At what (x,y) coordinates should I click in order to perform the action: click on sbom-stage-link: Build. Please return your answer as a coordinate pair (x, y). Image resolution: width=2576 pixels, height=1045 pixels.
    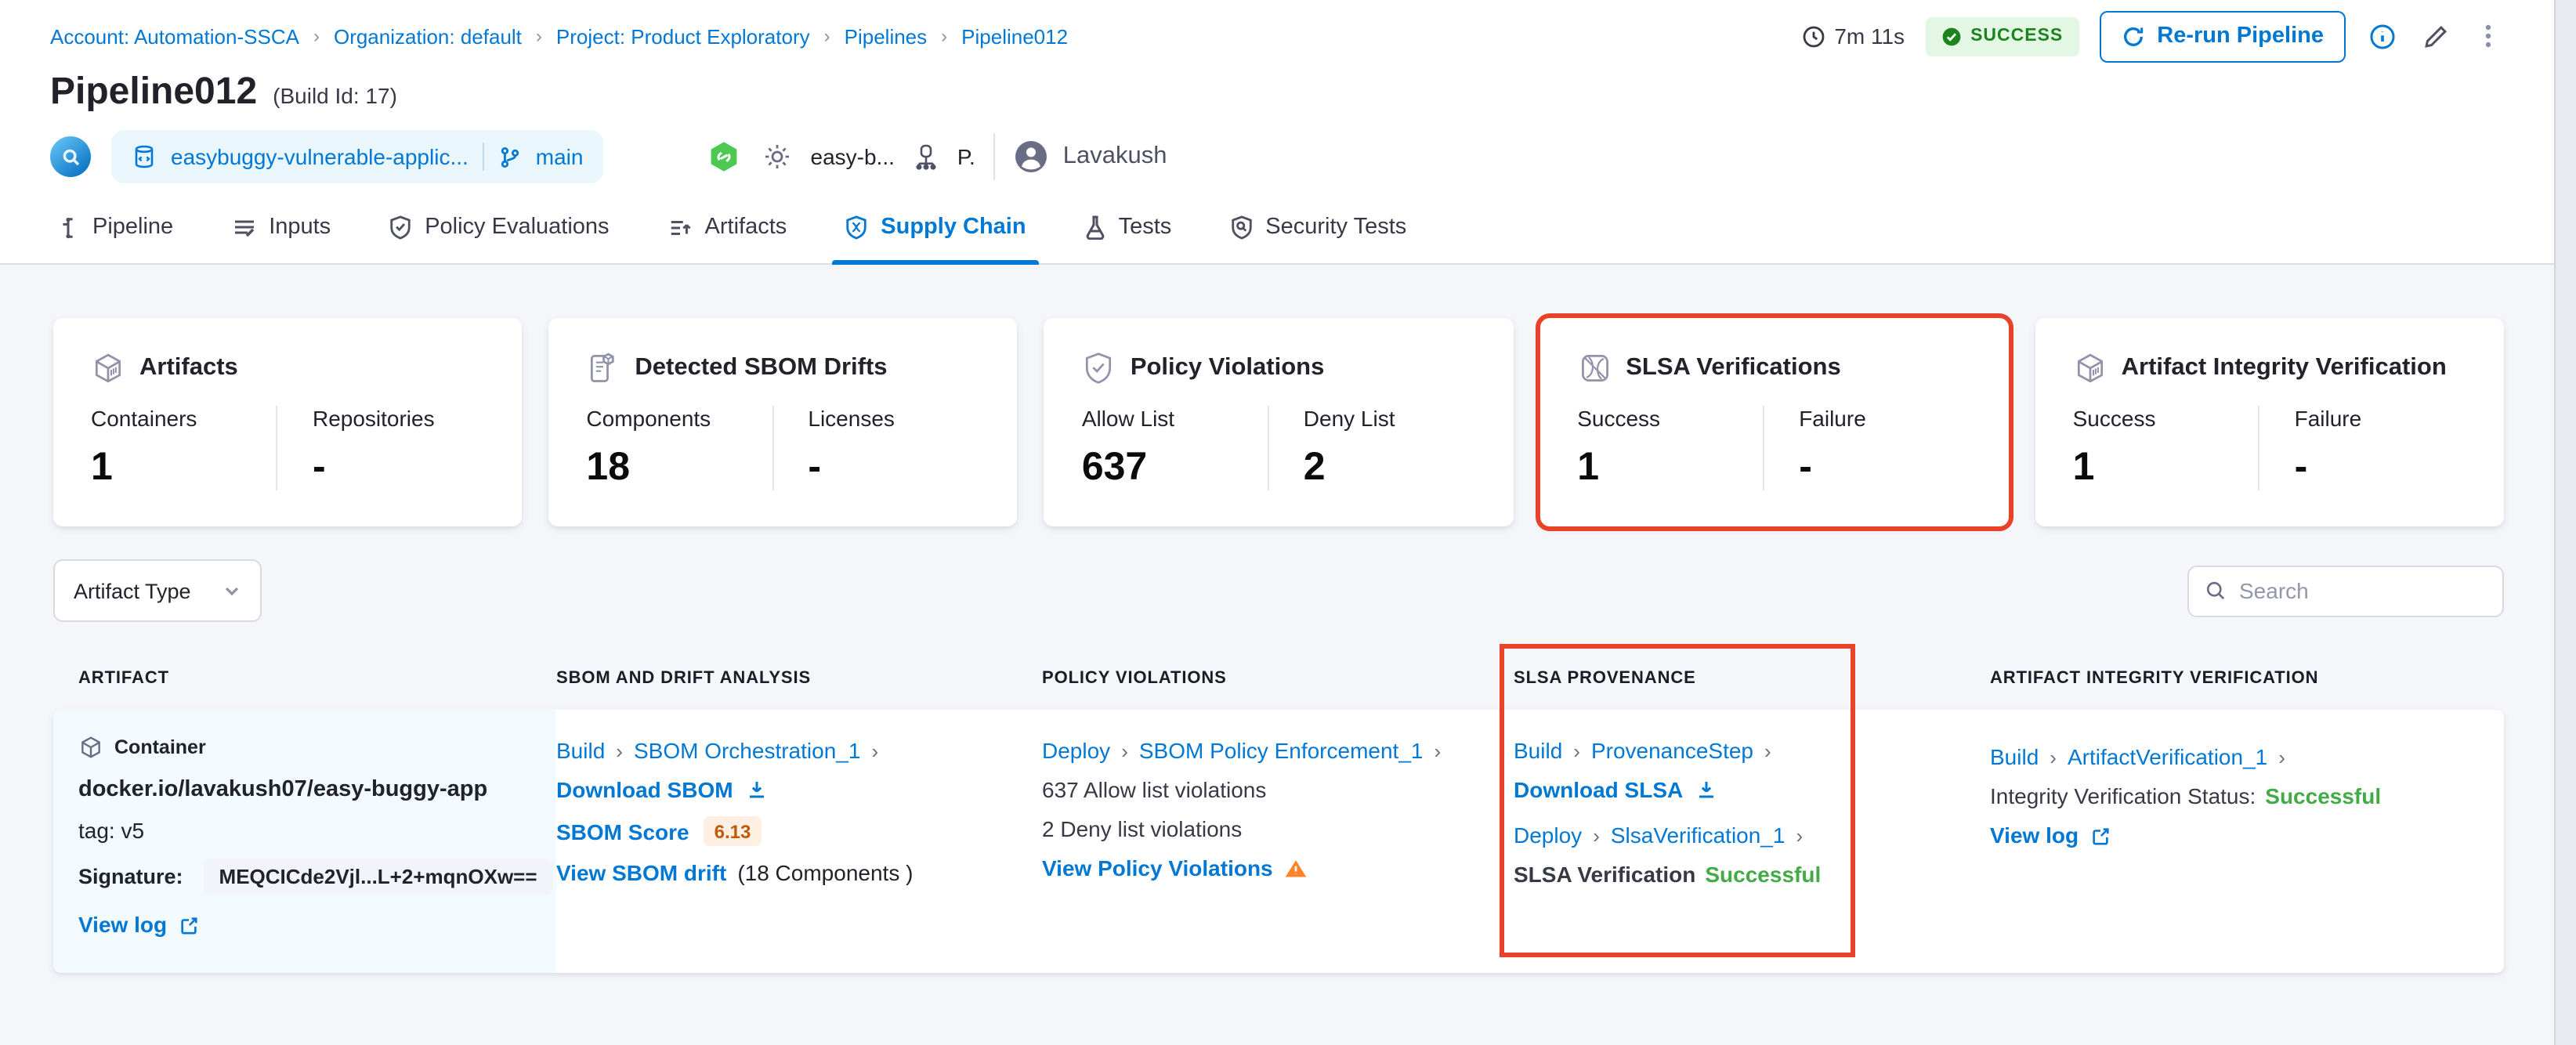
    Looking at the image, I should click on (581, 750).